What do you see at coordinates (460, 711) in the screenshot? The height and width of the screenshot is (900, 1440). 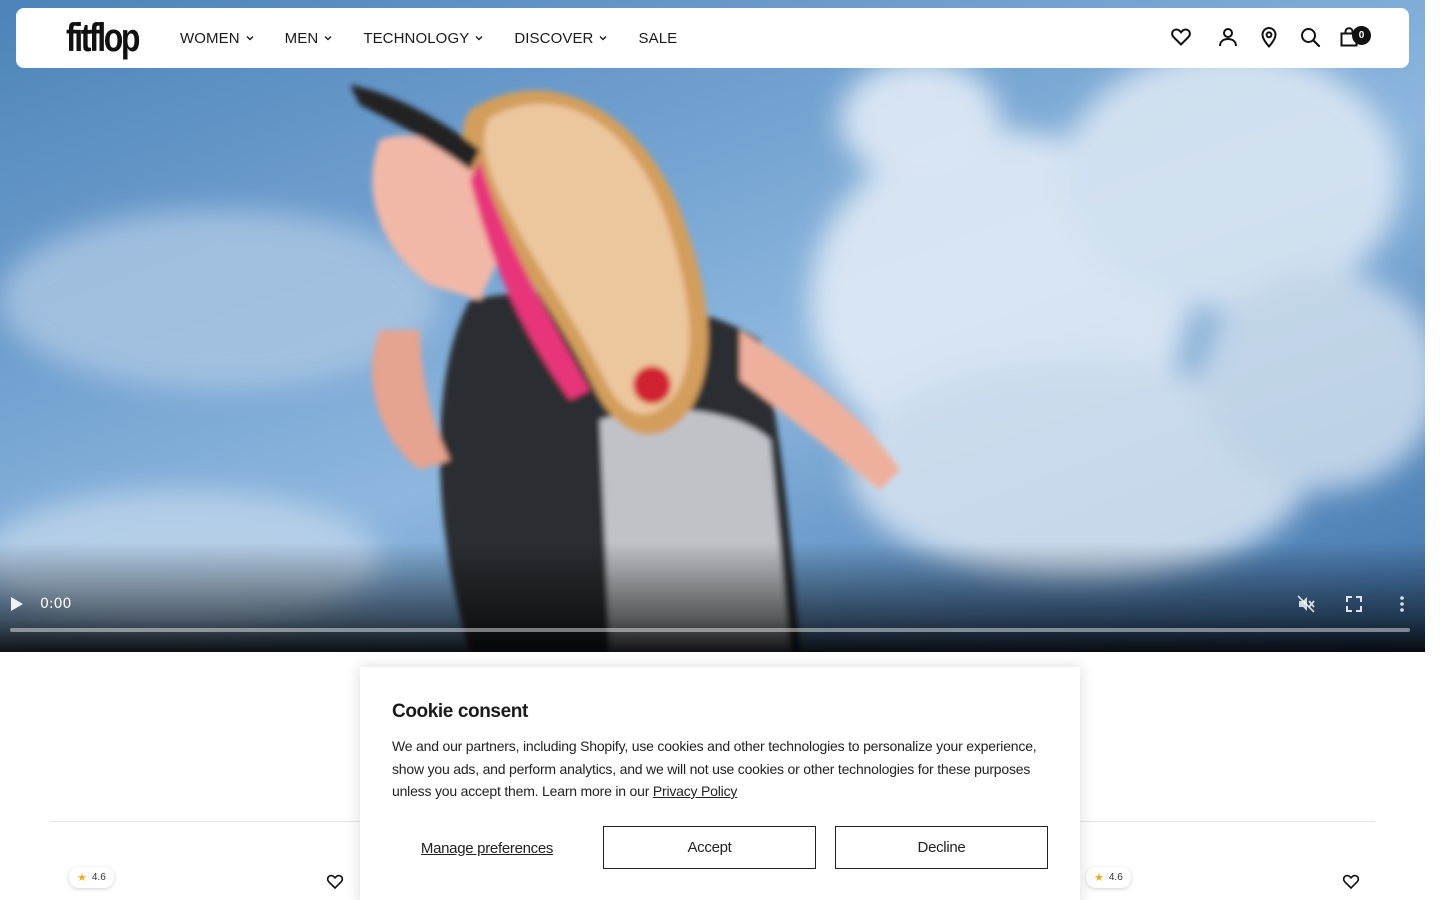 I see `cookie-title: Cookie consent` at bounding box center [460, 711].